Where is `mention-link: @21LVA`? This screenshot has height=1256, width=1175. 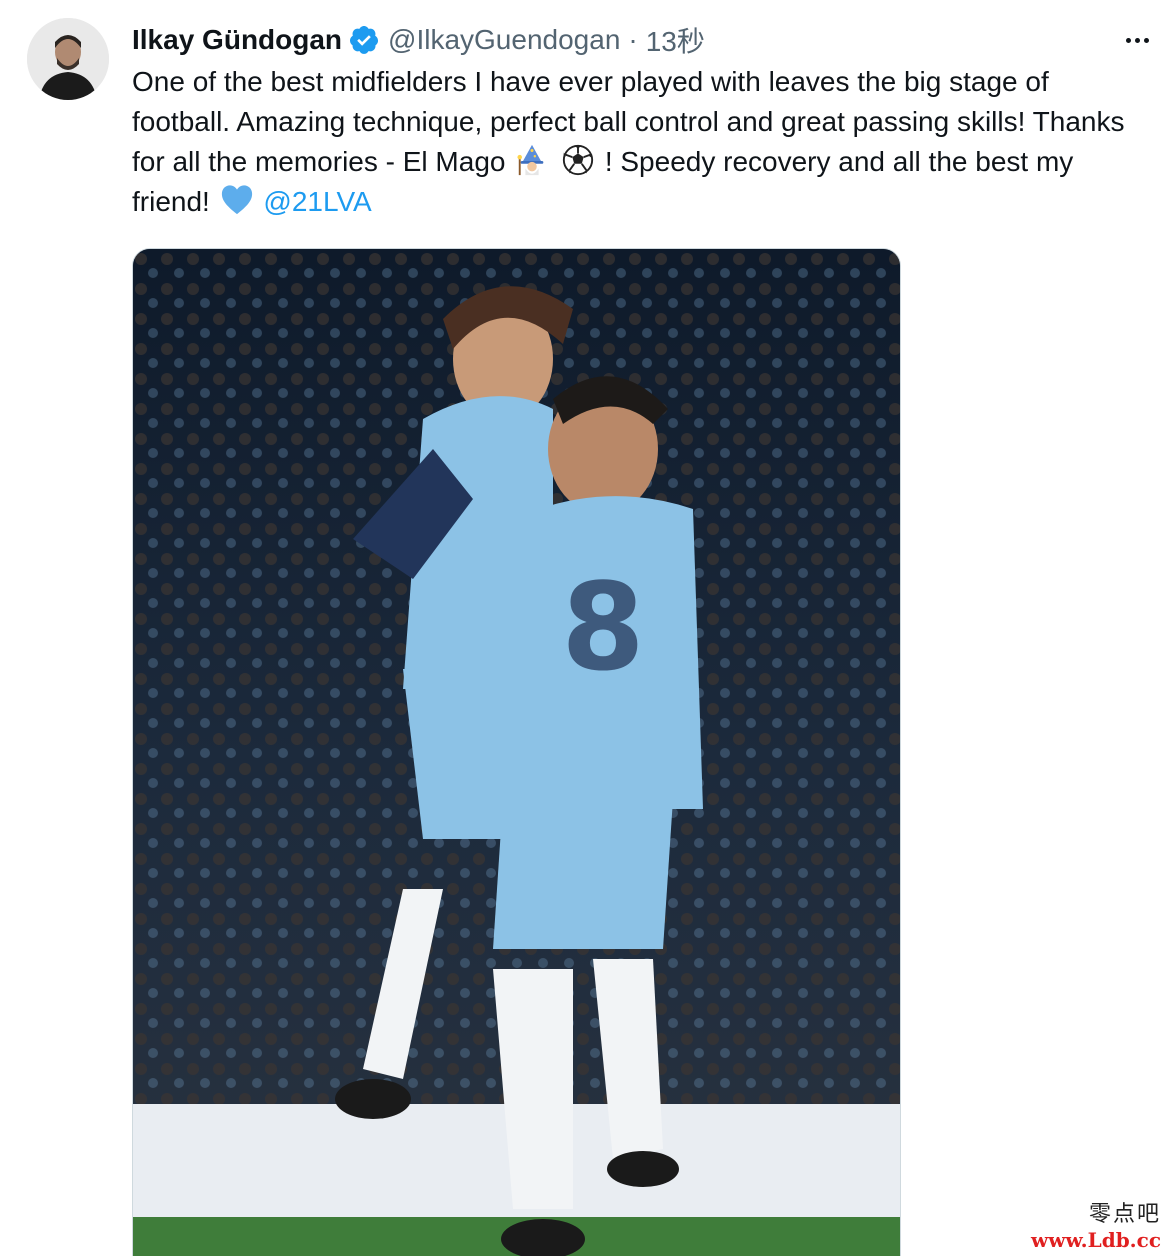 mention-link: @21LVA is located at coordinates (317, 201).